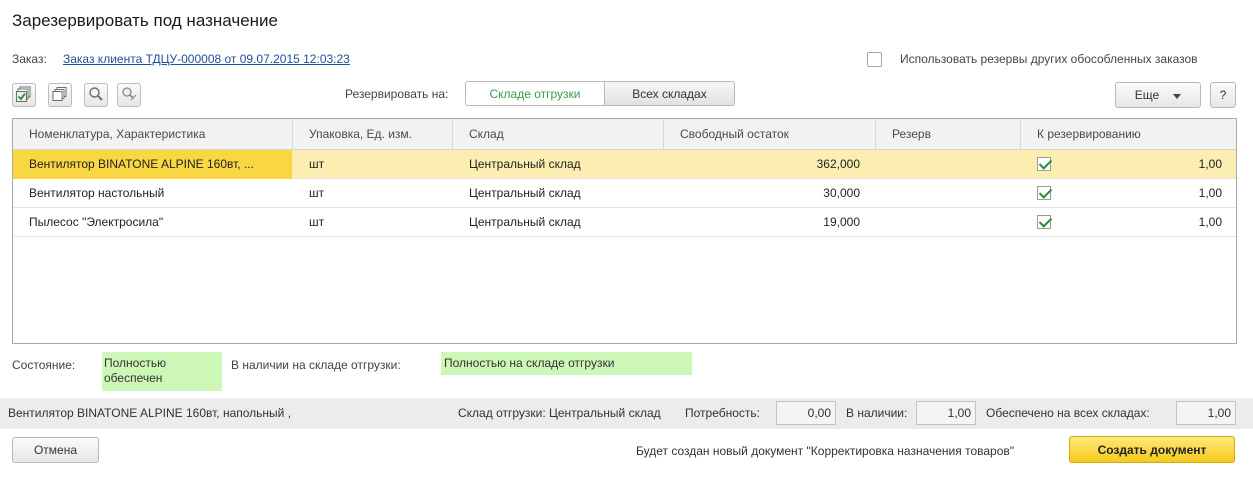  What do you see at coordinates (770, 164) in the screenshot?
I see `cell-free-balance: 362,000` at bounding box center [770, 164].